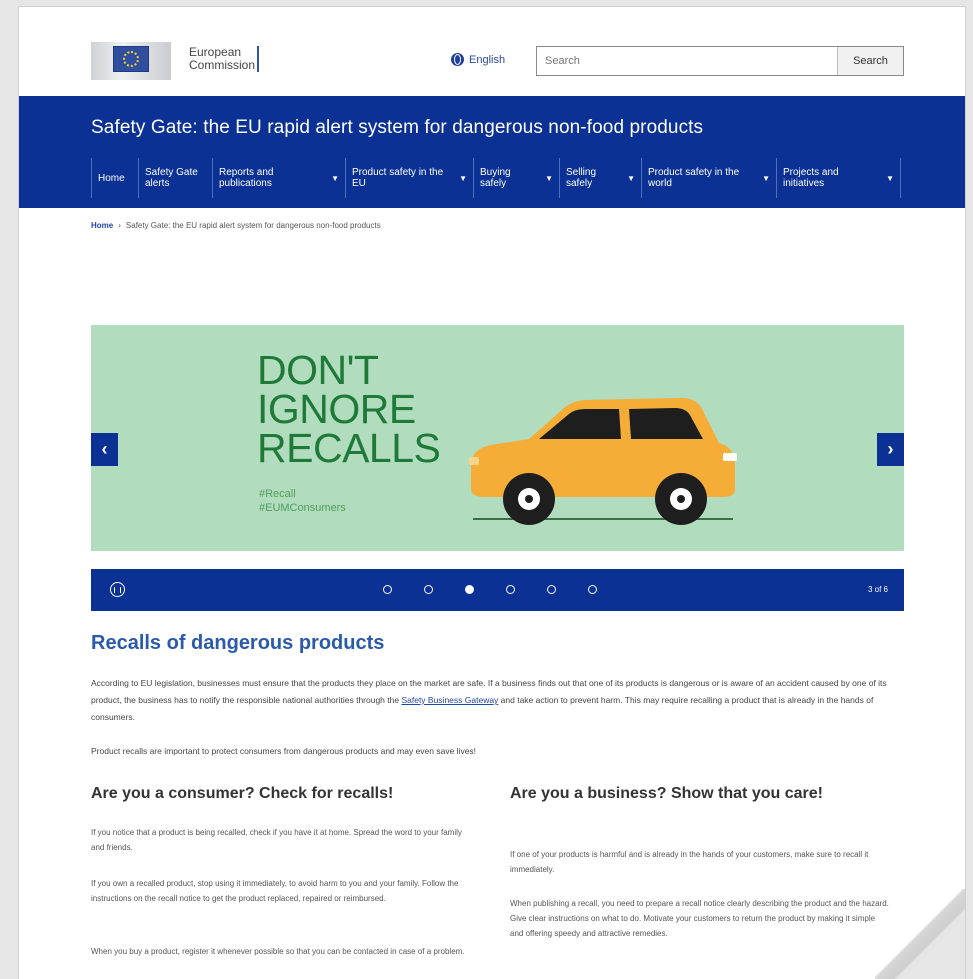 The width and height of the screenshot is (973, 979). I want to click on nav-item-label: Home, so click(111, 178).